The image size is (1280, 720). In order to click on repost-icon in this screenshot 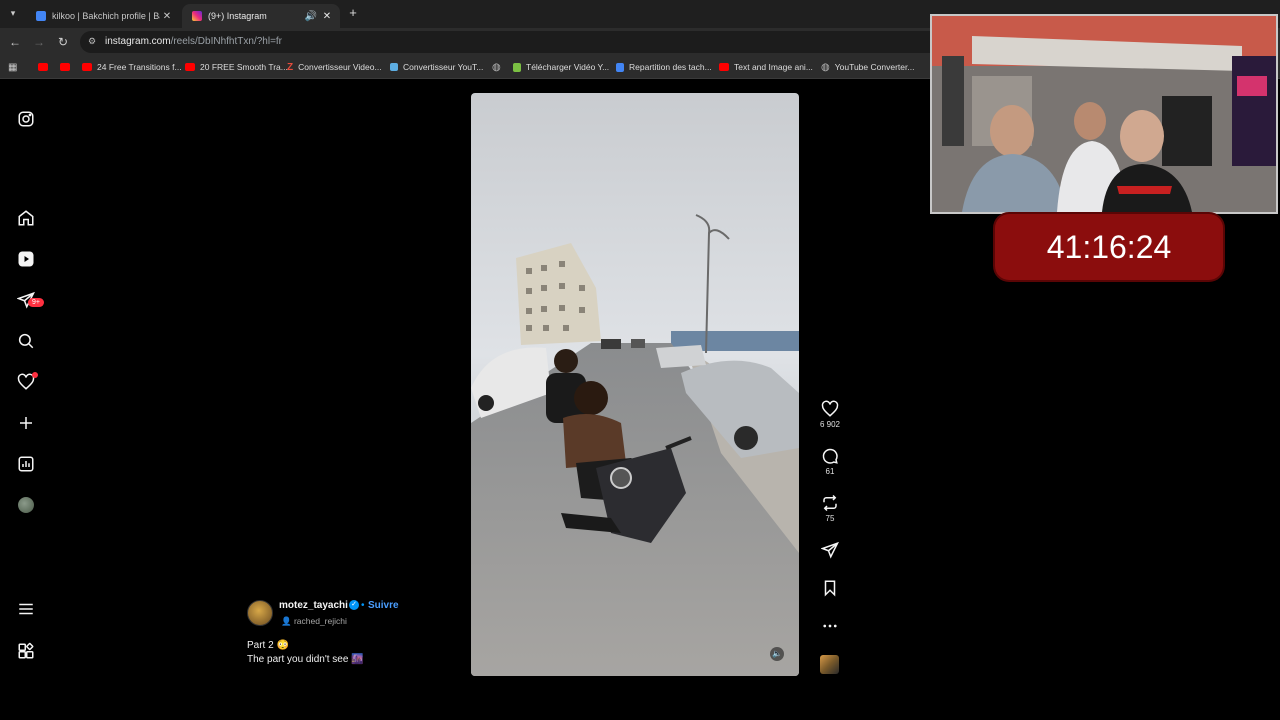, I will do `click(830, 503)`.